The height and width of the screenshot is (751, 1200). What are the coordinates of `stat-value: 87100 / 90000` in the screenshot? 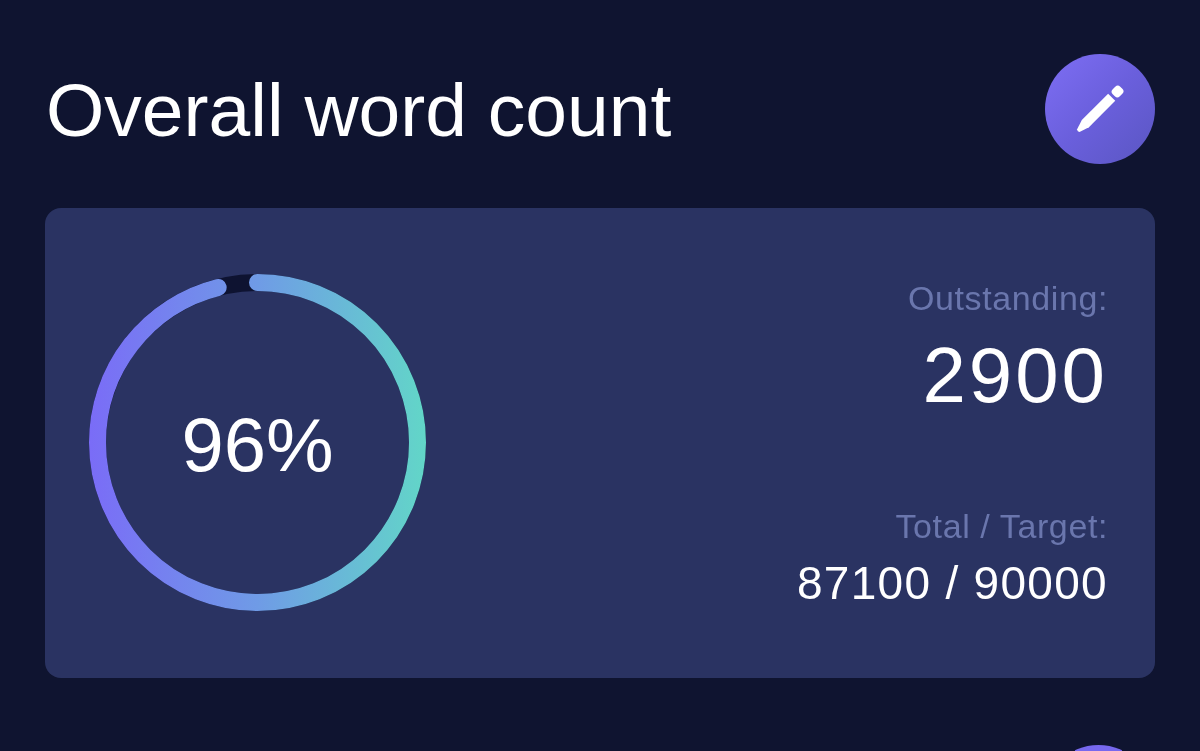 It's located at (952, 583).